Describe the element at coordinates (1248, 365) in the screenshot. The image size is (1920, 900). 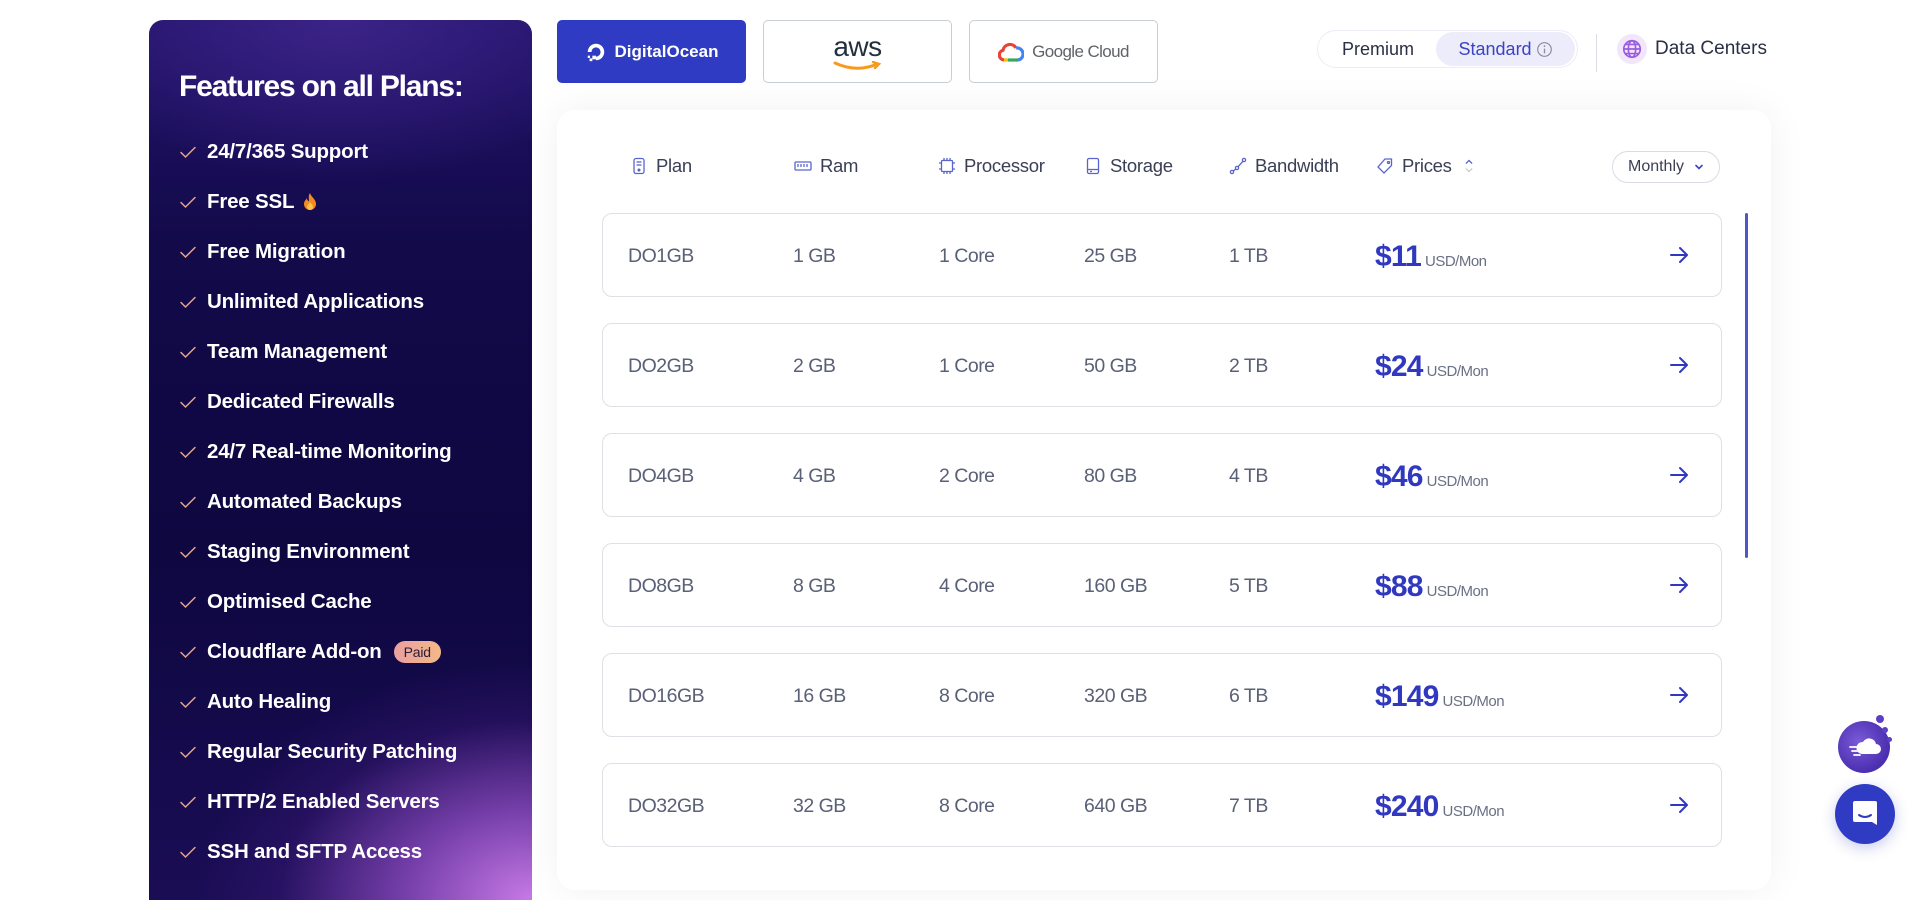
I see `plan-bandwidth: 2 TB` at that location.